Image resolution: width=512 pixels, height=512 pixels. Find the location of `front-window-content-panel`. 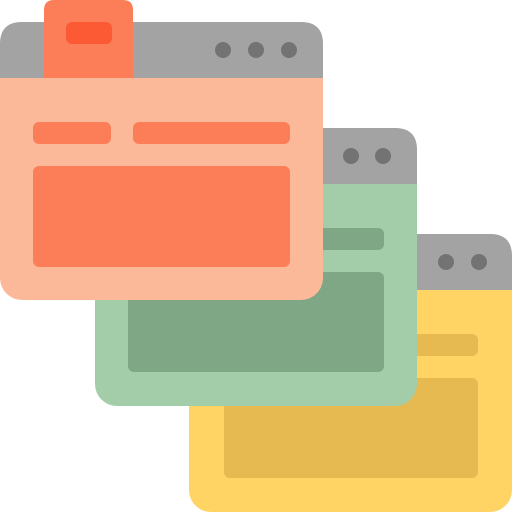

front-window-content-panel is located at coordinates (161, 216).